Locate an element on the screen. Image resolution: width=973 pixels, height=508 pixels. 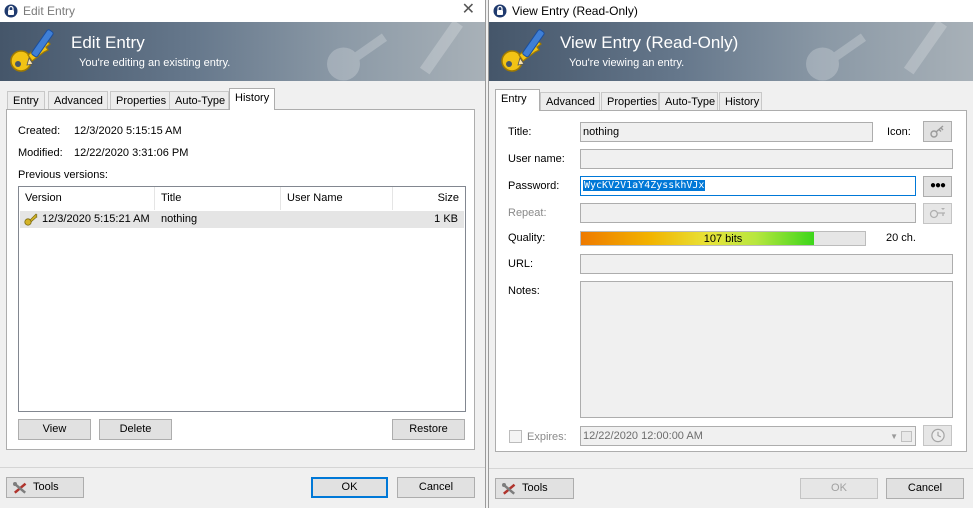
password-generator-icon is located at coordinates (937, 213).